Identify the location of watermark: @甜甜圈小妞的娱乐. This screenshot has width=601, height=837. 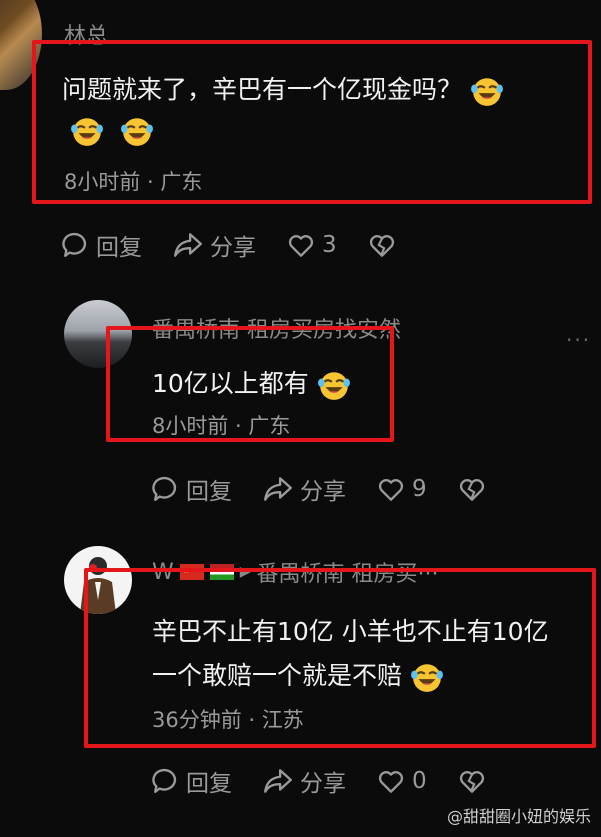
(518, 816).